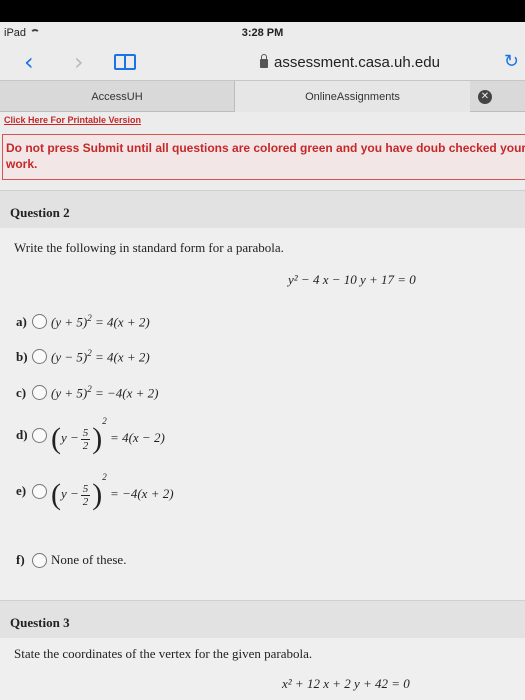 The height and width of the screenshot is (700, 525). I want to click on option-b: b) (y − 5)2 = 4(x + 2), so click(83, 356).